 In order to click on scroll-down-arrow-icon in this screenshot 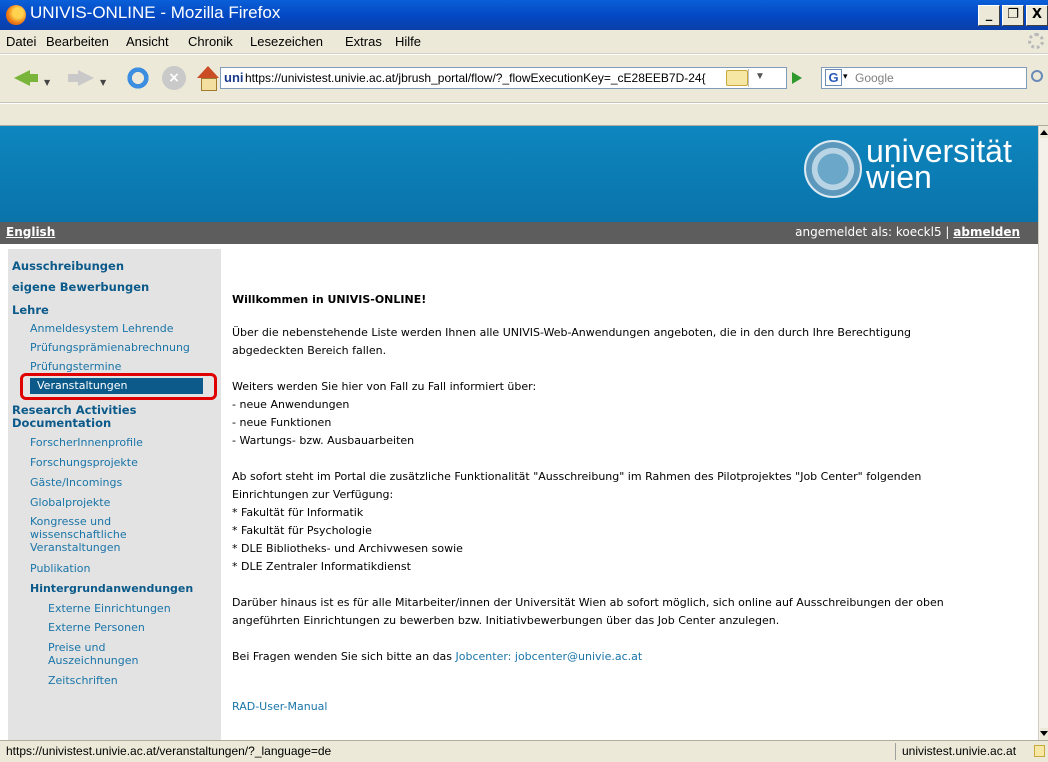, I will do `click(1044, 734)`.